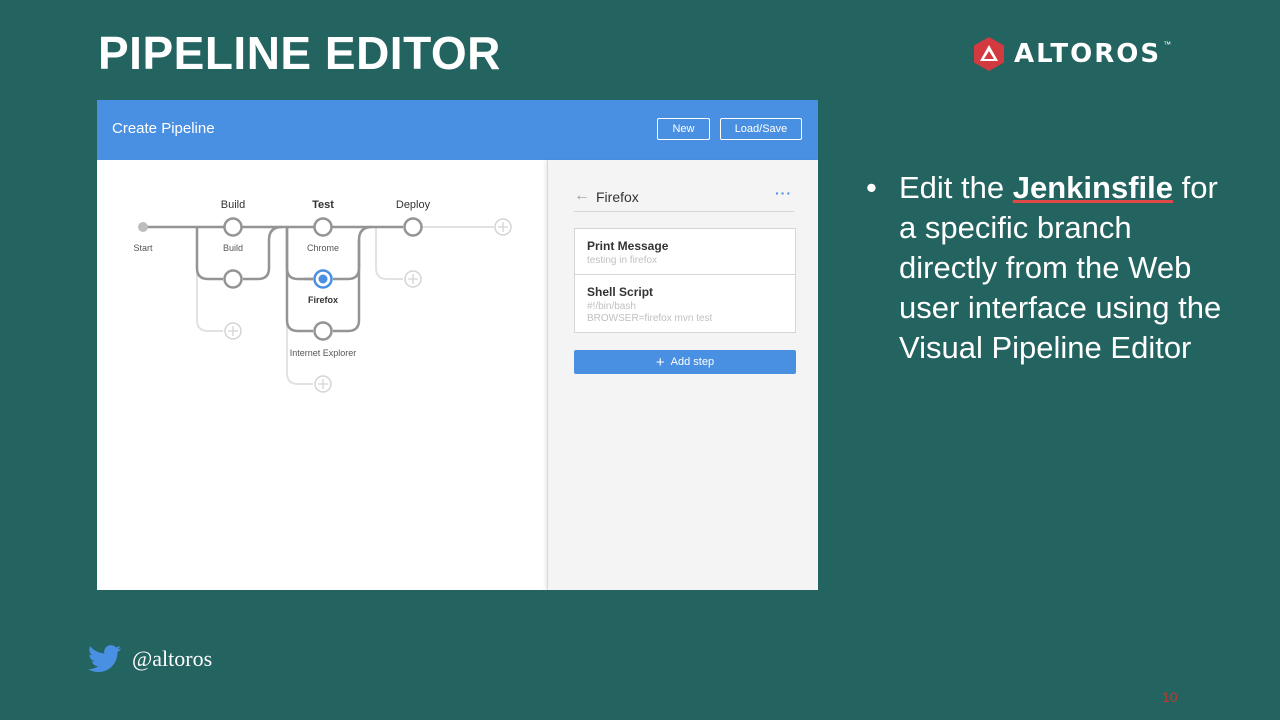 The height and width of the screenshot is (720, 1280). Describe the element at coordinates (783, 193) in the screenshot. I see `more-options-icon: ···` at that location.